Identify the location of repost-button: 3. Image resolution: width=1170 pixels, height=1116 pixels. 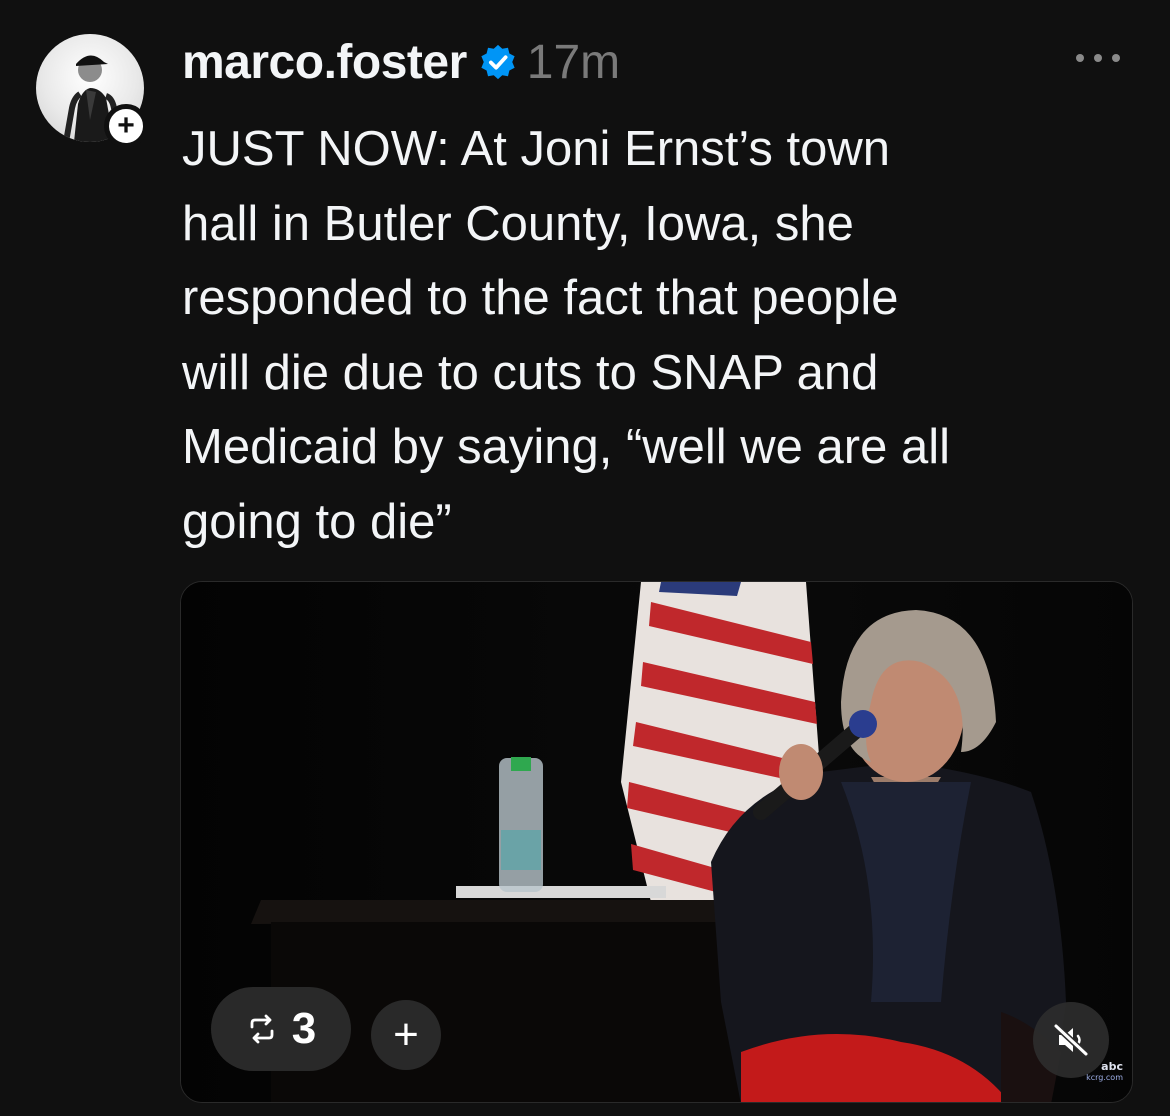
(281, 1029).